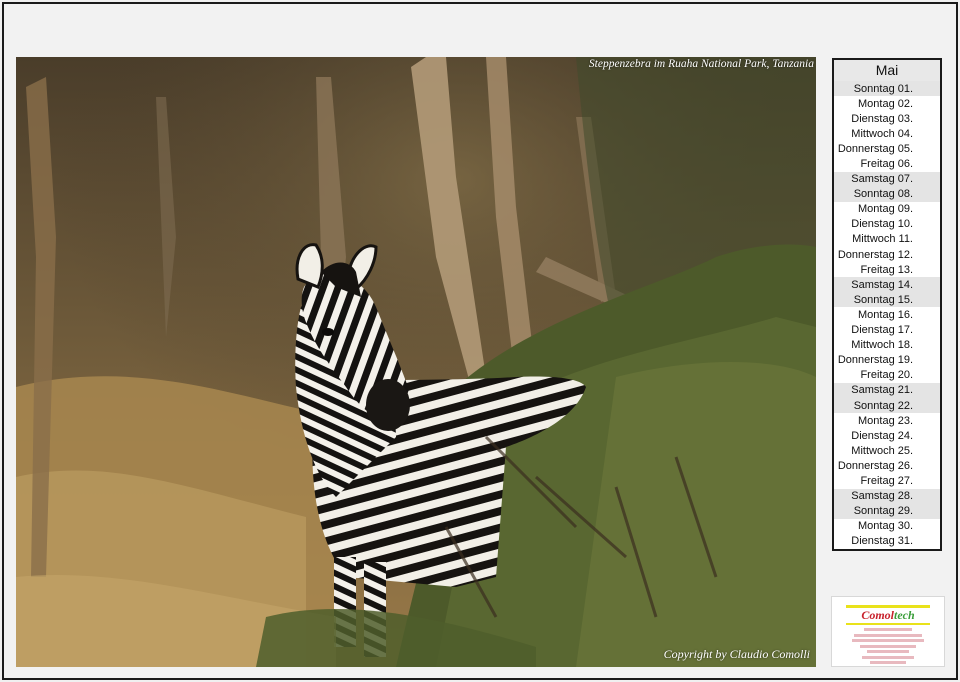 This screenshot has height=682, width=960. Describe the element at coordinates (905, 314) in the screenshot. I see `calendar-day-date: 16.` at that location.